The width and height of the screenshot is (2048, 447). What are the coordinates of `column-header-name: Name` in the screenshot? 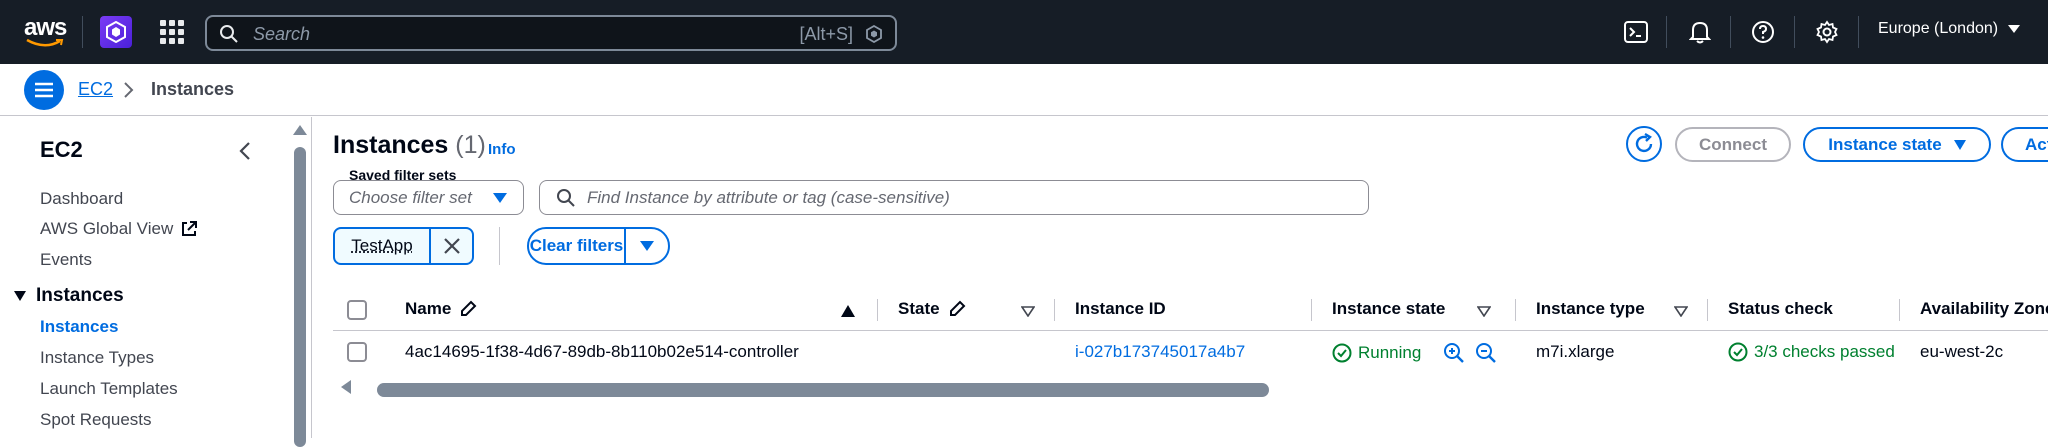 It's located at (441, 309).